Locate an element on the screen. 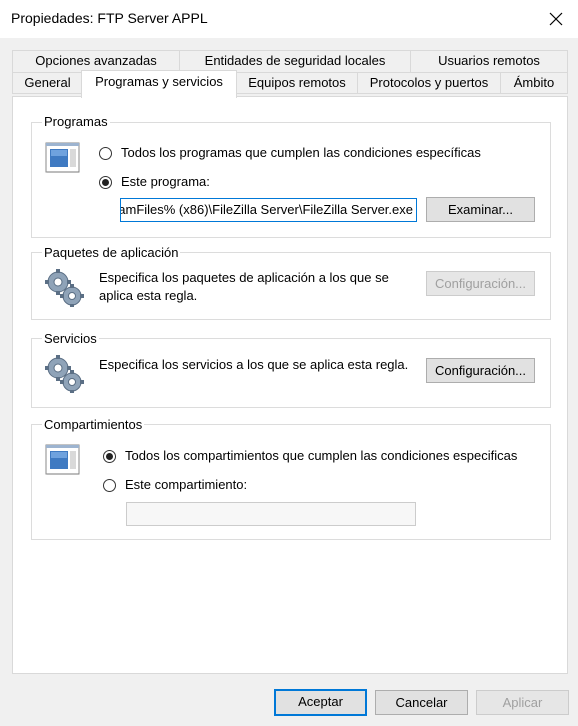  label-este-programa: Este programa: is located at coordinates (165, 181).